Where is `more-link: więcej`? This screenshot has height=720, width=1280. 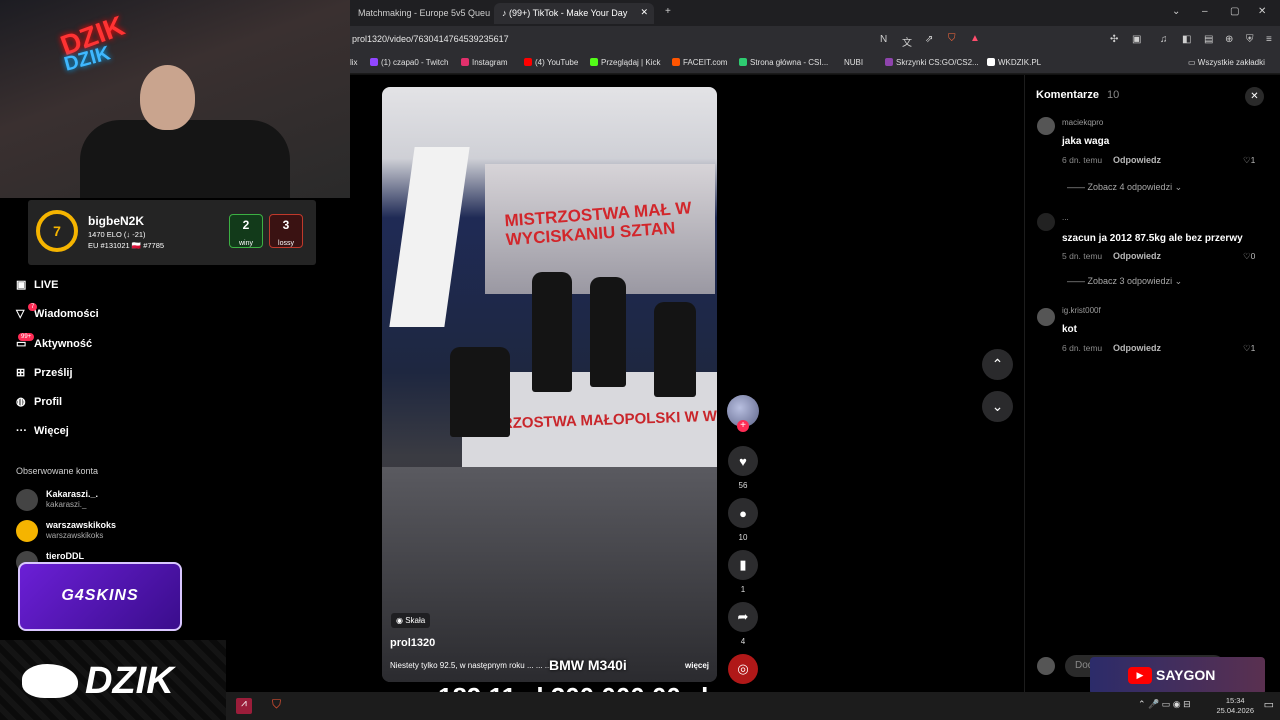
more-link: więcej is located at coordinates (697, 665).